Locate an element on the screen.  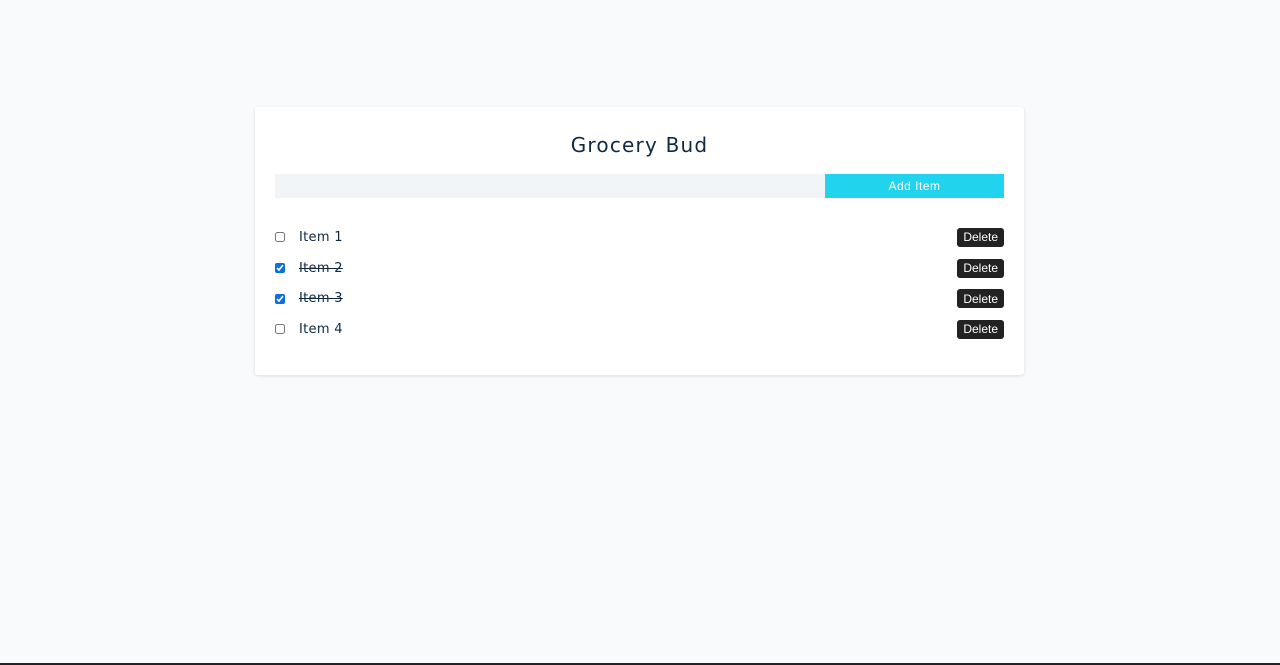
page-title: Grocery Bud is located at coordinates (639, 145).